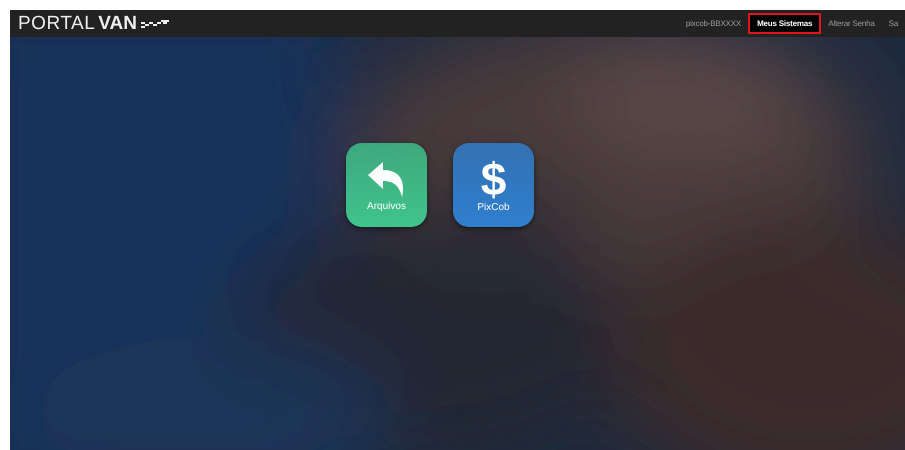 The height and width of the screenshot is (450, 905). I want to click on logo-text: VAN, so click(117, 23).